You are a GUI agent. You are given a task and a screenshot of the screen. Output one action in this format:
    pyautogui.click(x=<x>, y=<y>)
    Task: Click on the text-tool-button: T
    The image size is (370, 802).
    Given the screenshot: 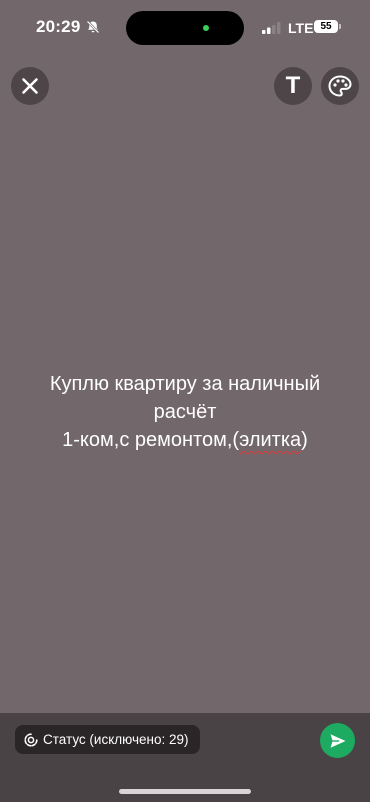 What is the action you would take?
    pyautogui.click(x=293, y=86)
    